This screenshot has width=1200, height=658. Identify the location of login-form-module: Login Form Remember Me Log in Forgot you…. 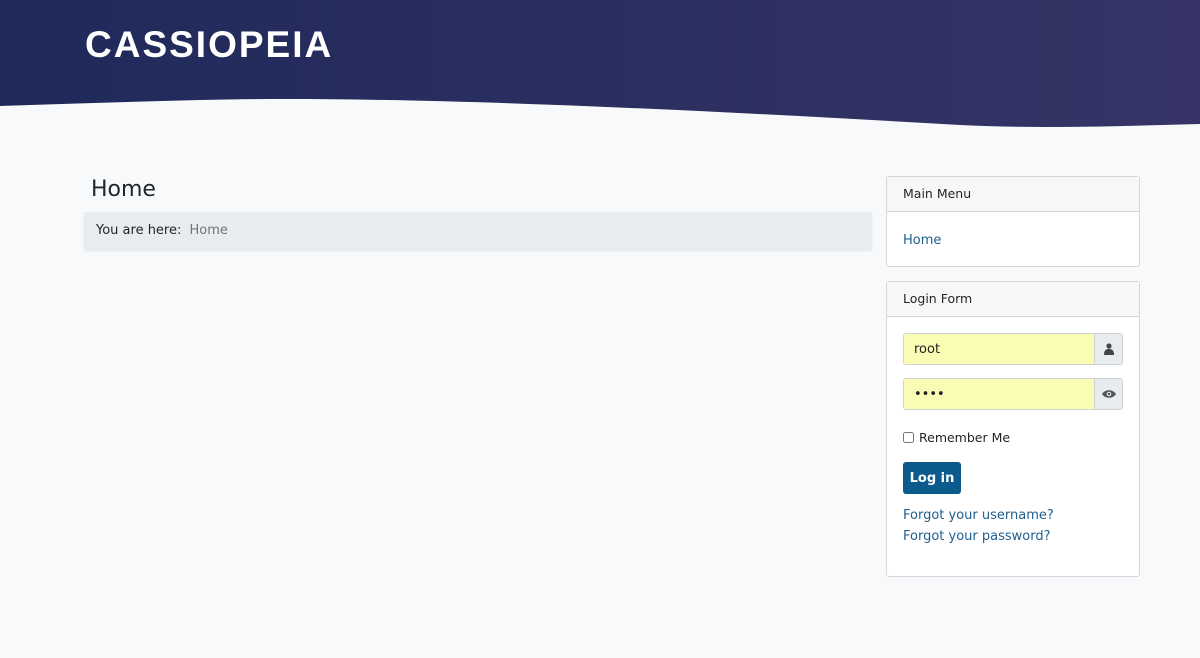
(1013, 429).